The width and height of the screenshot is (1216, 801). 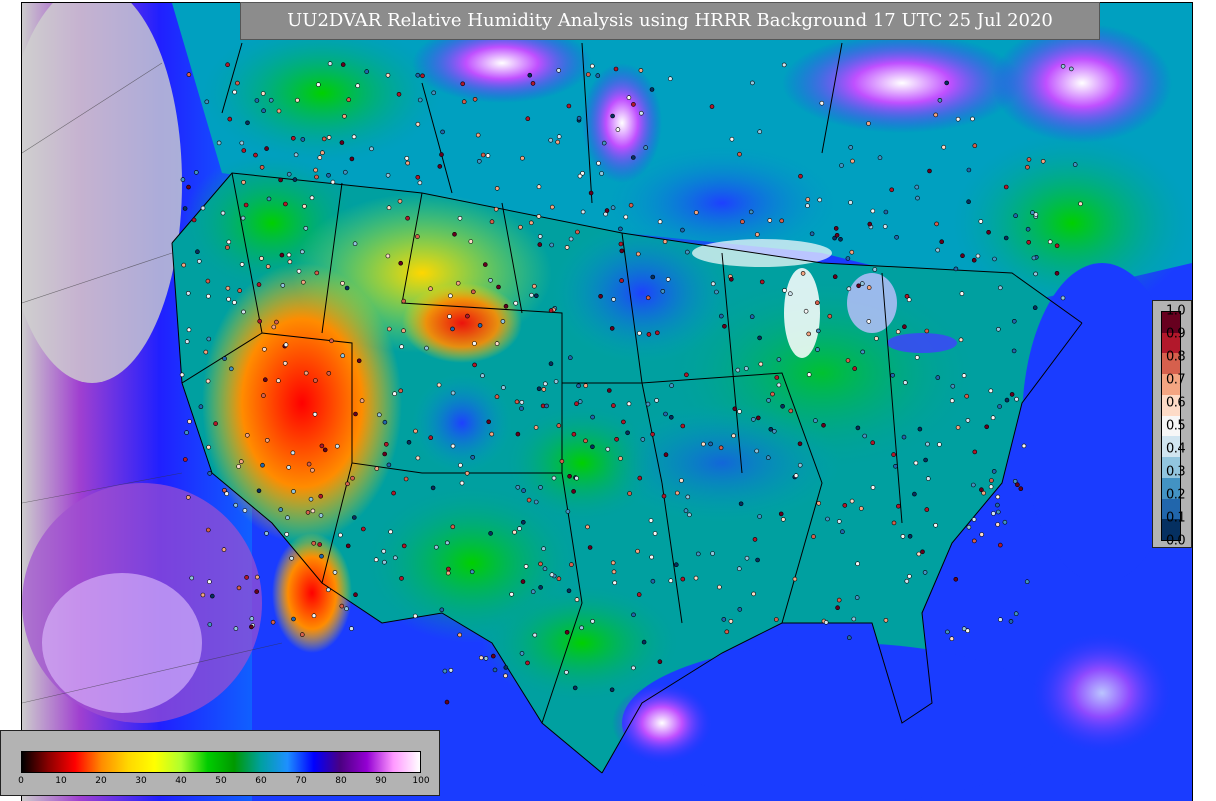 I want to click on obs-colorbar-tick-label: 0.0, so click(x=1176, y=541).